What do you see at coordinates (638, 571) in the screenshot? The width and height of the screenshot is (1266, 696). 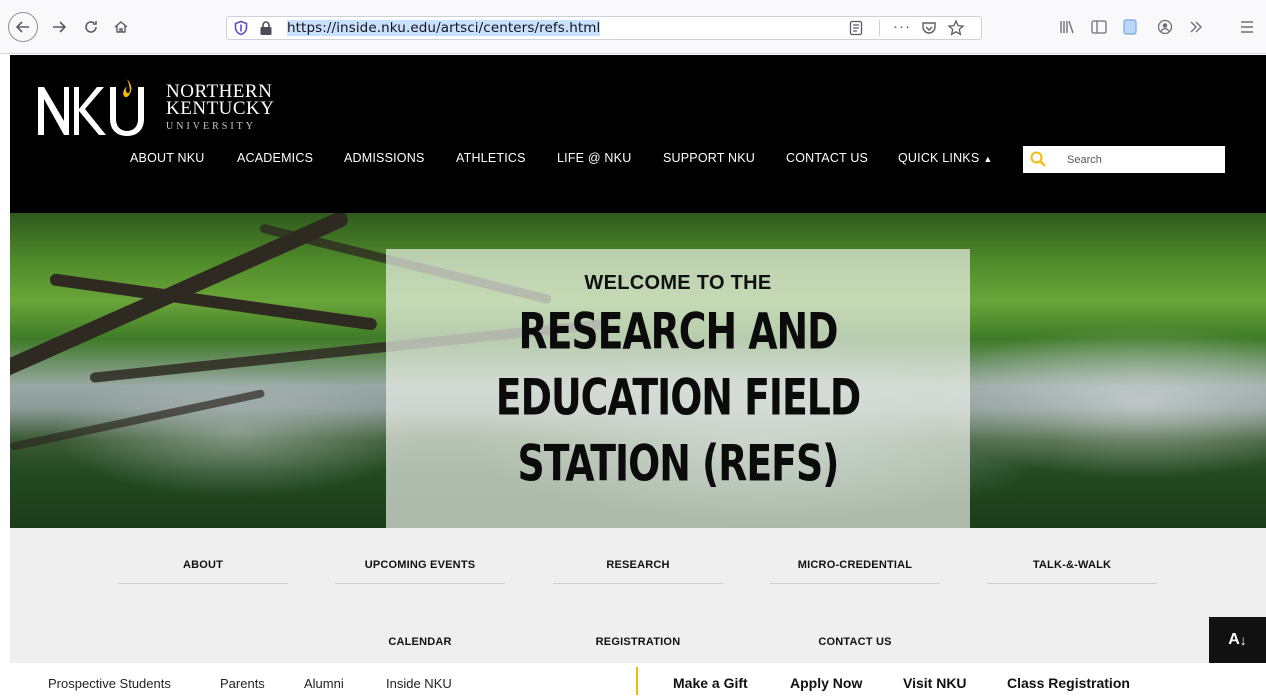 I see `subnav-research: RESEARCH` at bounding box center [638, 571].